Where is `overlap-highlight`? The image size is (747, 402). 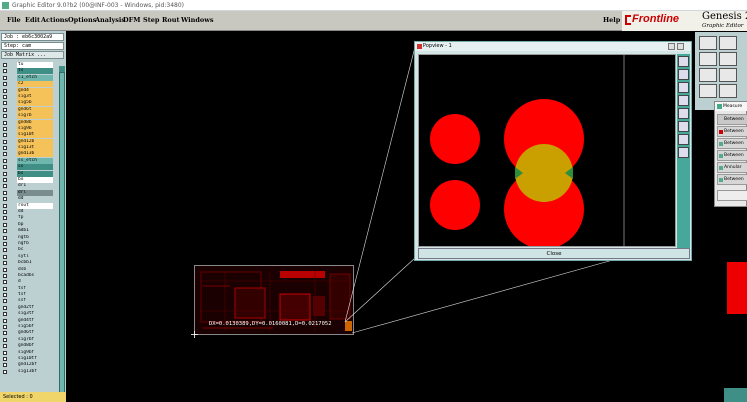
overlap-highlight is located at coordinates (544, 173).